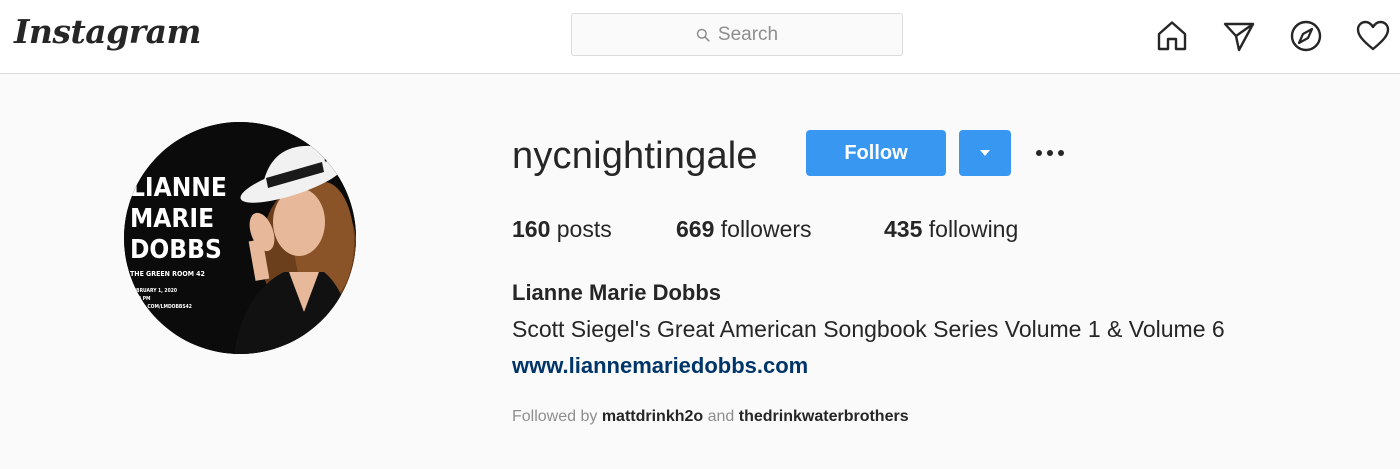  What do you see at coordinates (748, 34) in the screenshot?
I see `search-placeholder: Search` at bounding box center [748, 34].